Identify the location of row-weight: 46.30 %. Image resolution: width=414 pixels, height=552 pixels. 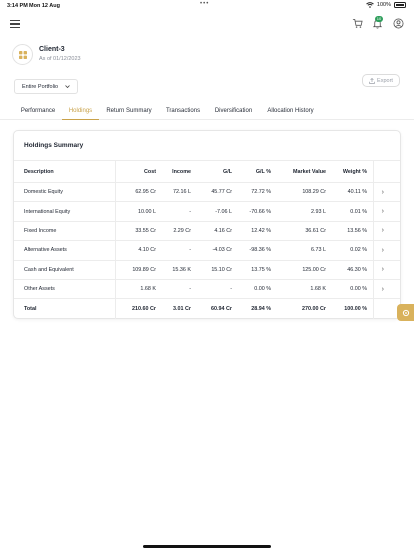
(357, 269).